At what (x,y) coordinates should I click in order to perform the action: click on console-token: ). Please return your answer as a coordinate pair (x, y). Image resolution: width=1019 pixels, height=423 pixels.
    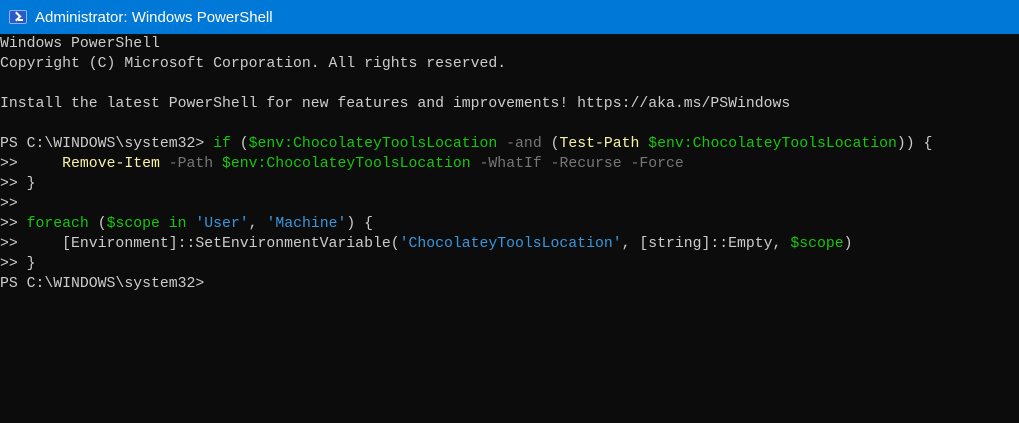
    Looking at the image, I should click on (848, 244).